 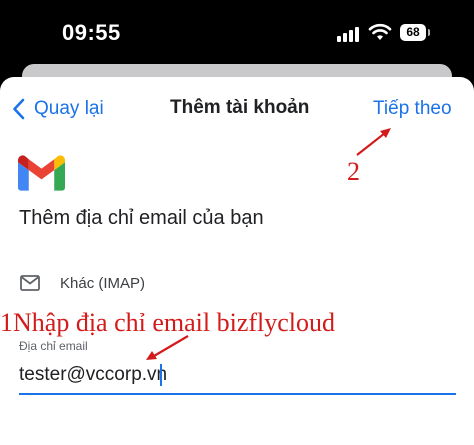 I want to click on gmail-logo, so click(x=41, y=173).